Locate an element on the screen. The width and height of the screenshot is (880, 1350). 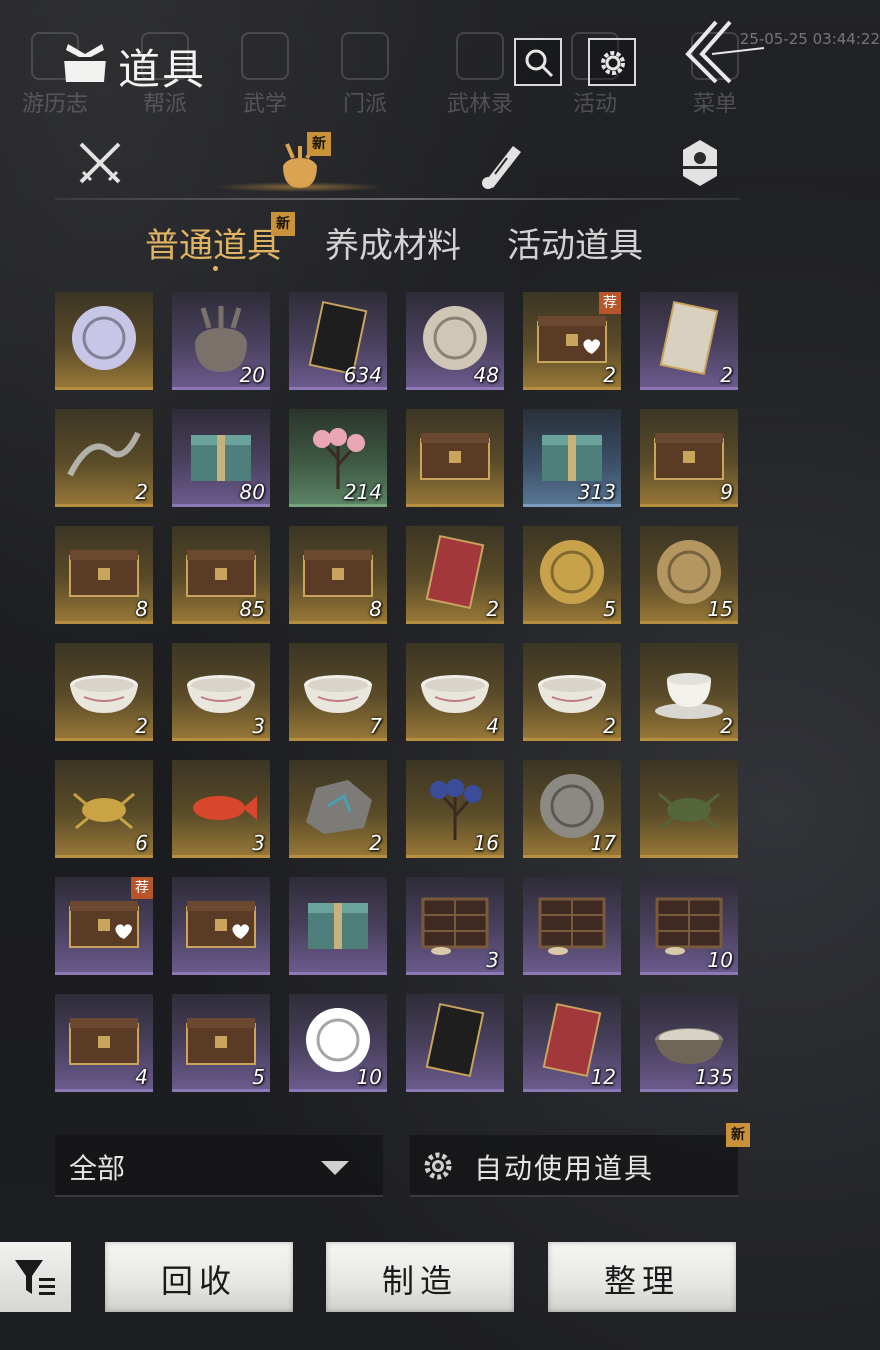
recommend-badge: 荐 is located at coordinates (610, 303).